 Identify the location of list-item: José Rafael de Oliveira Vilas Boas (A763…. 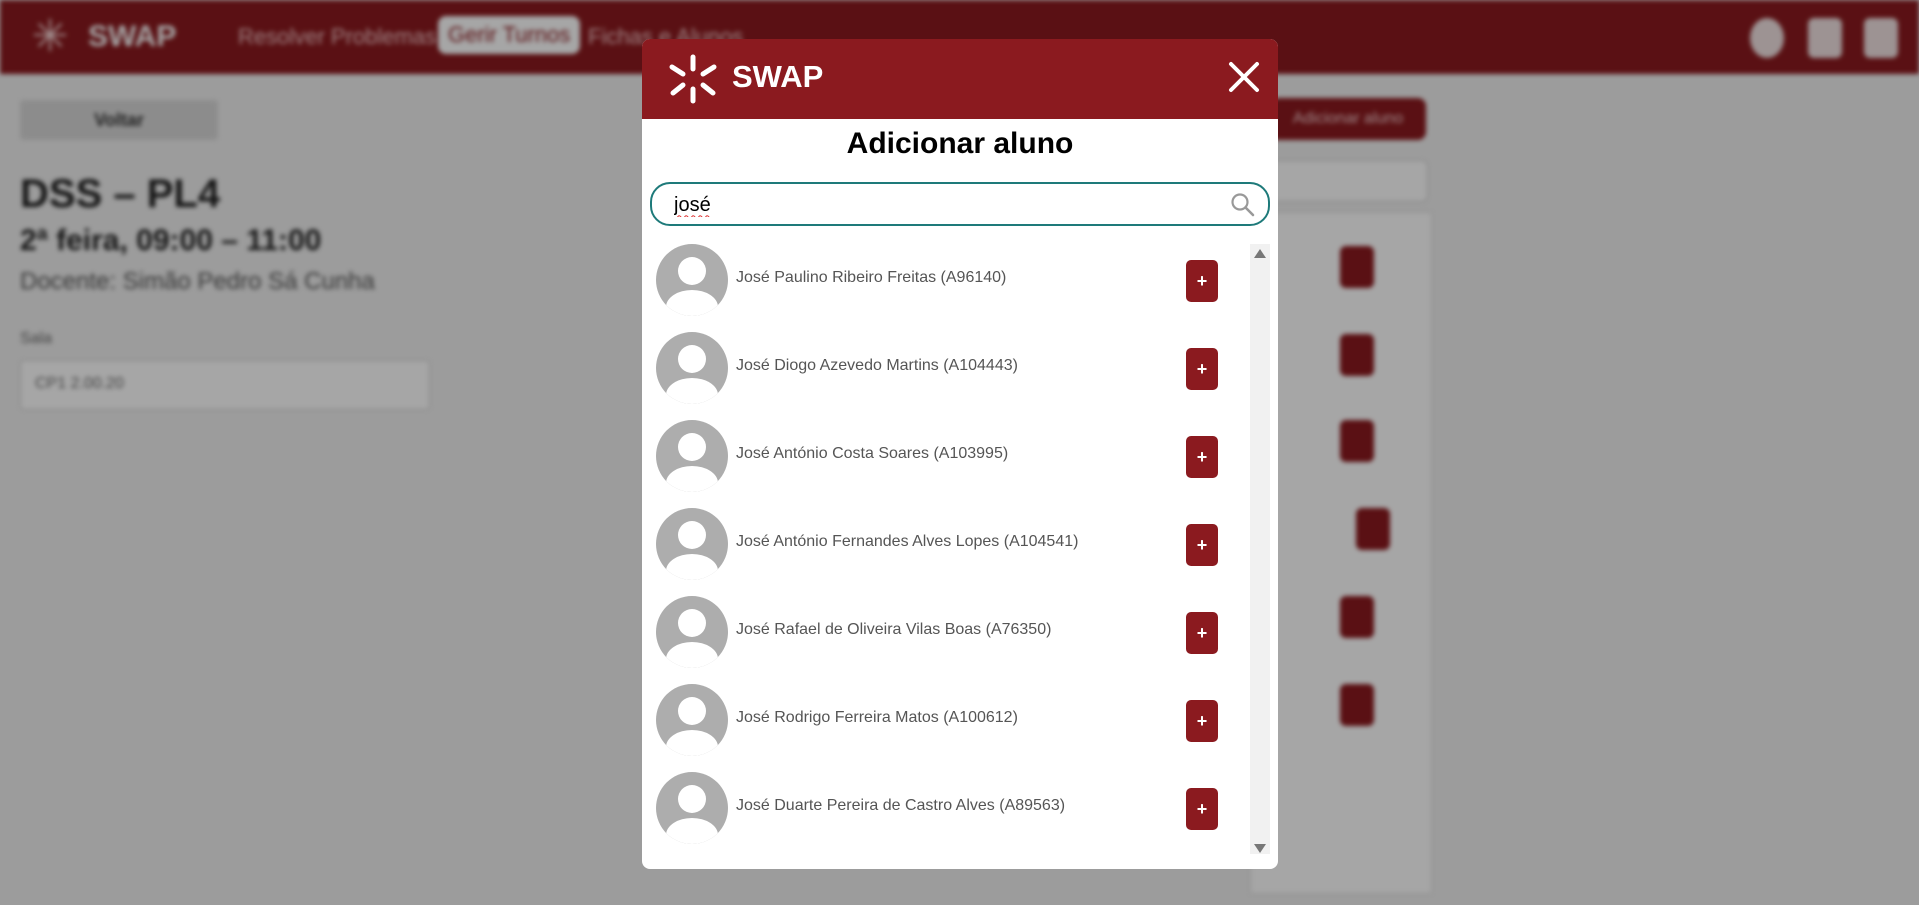
(946, 633).